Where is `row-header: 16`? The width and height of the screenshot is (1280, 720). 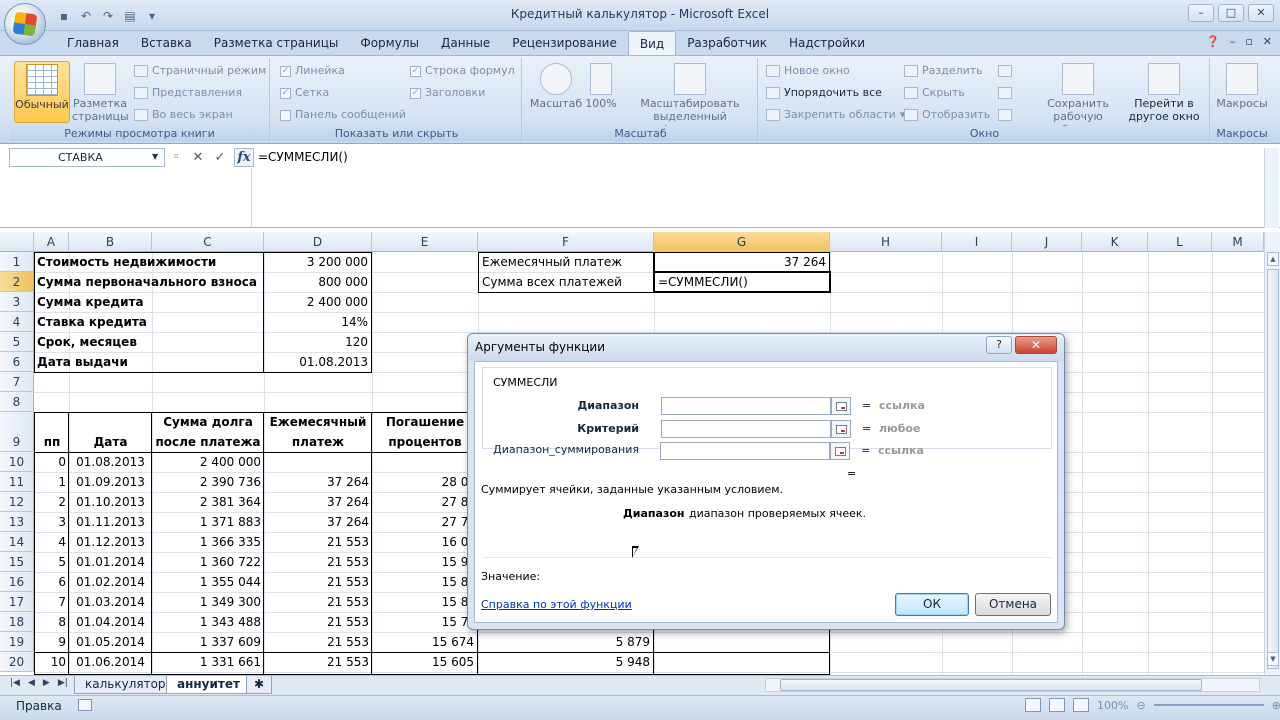
row-header: 16 is located at coordinates (17, 582).